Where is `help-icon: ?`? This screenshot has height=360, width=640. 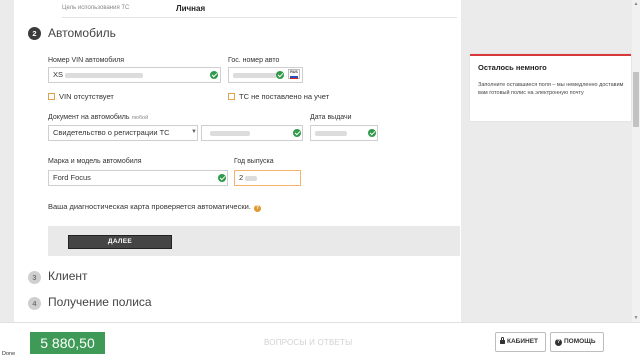
help-icon: ? is located at coordinates (257, 208).